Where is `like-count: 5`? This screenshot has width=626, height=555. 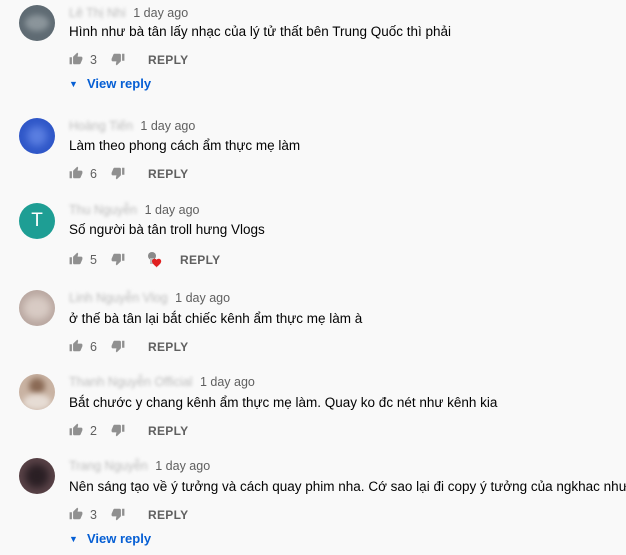 like-count: 5 is located at coordinates (93, 260).